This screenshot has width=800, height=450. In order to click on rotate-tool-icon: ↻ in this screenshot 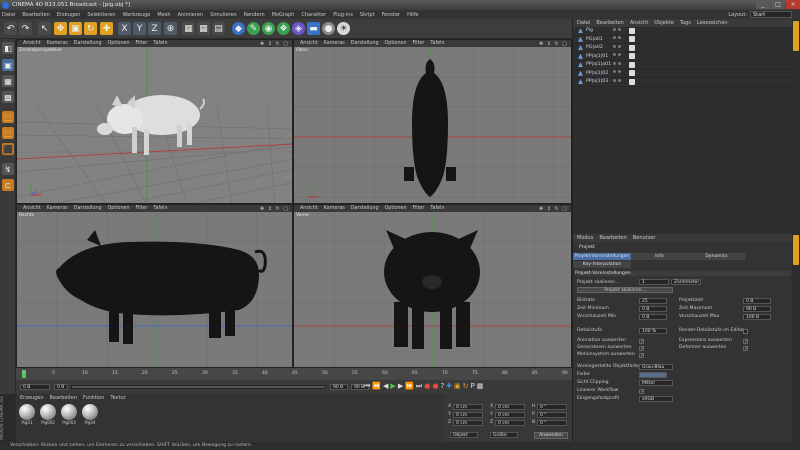, I will do `click(90, 28)`.